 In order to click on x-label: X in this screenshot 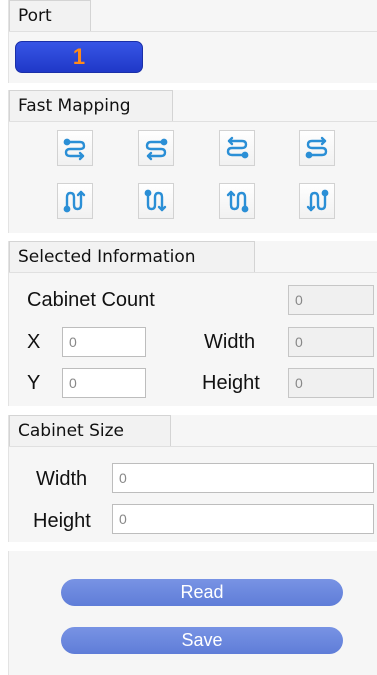, I will do `click(34, 342)`.